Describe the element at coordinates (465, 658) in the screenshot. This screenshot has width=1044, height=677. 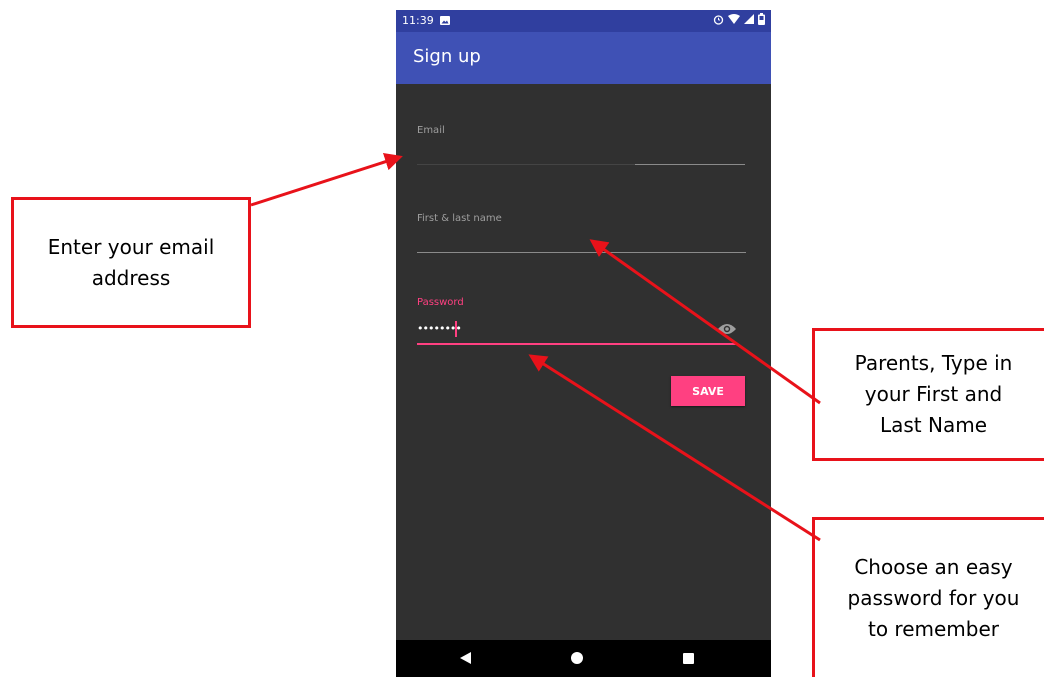
I see `back-icon` at that location.